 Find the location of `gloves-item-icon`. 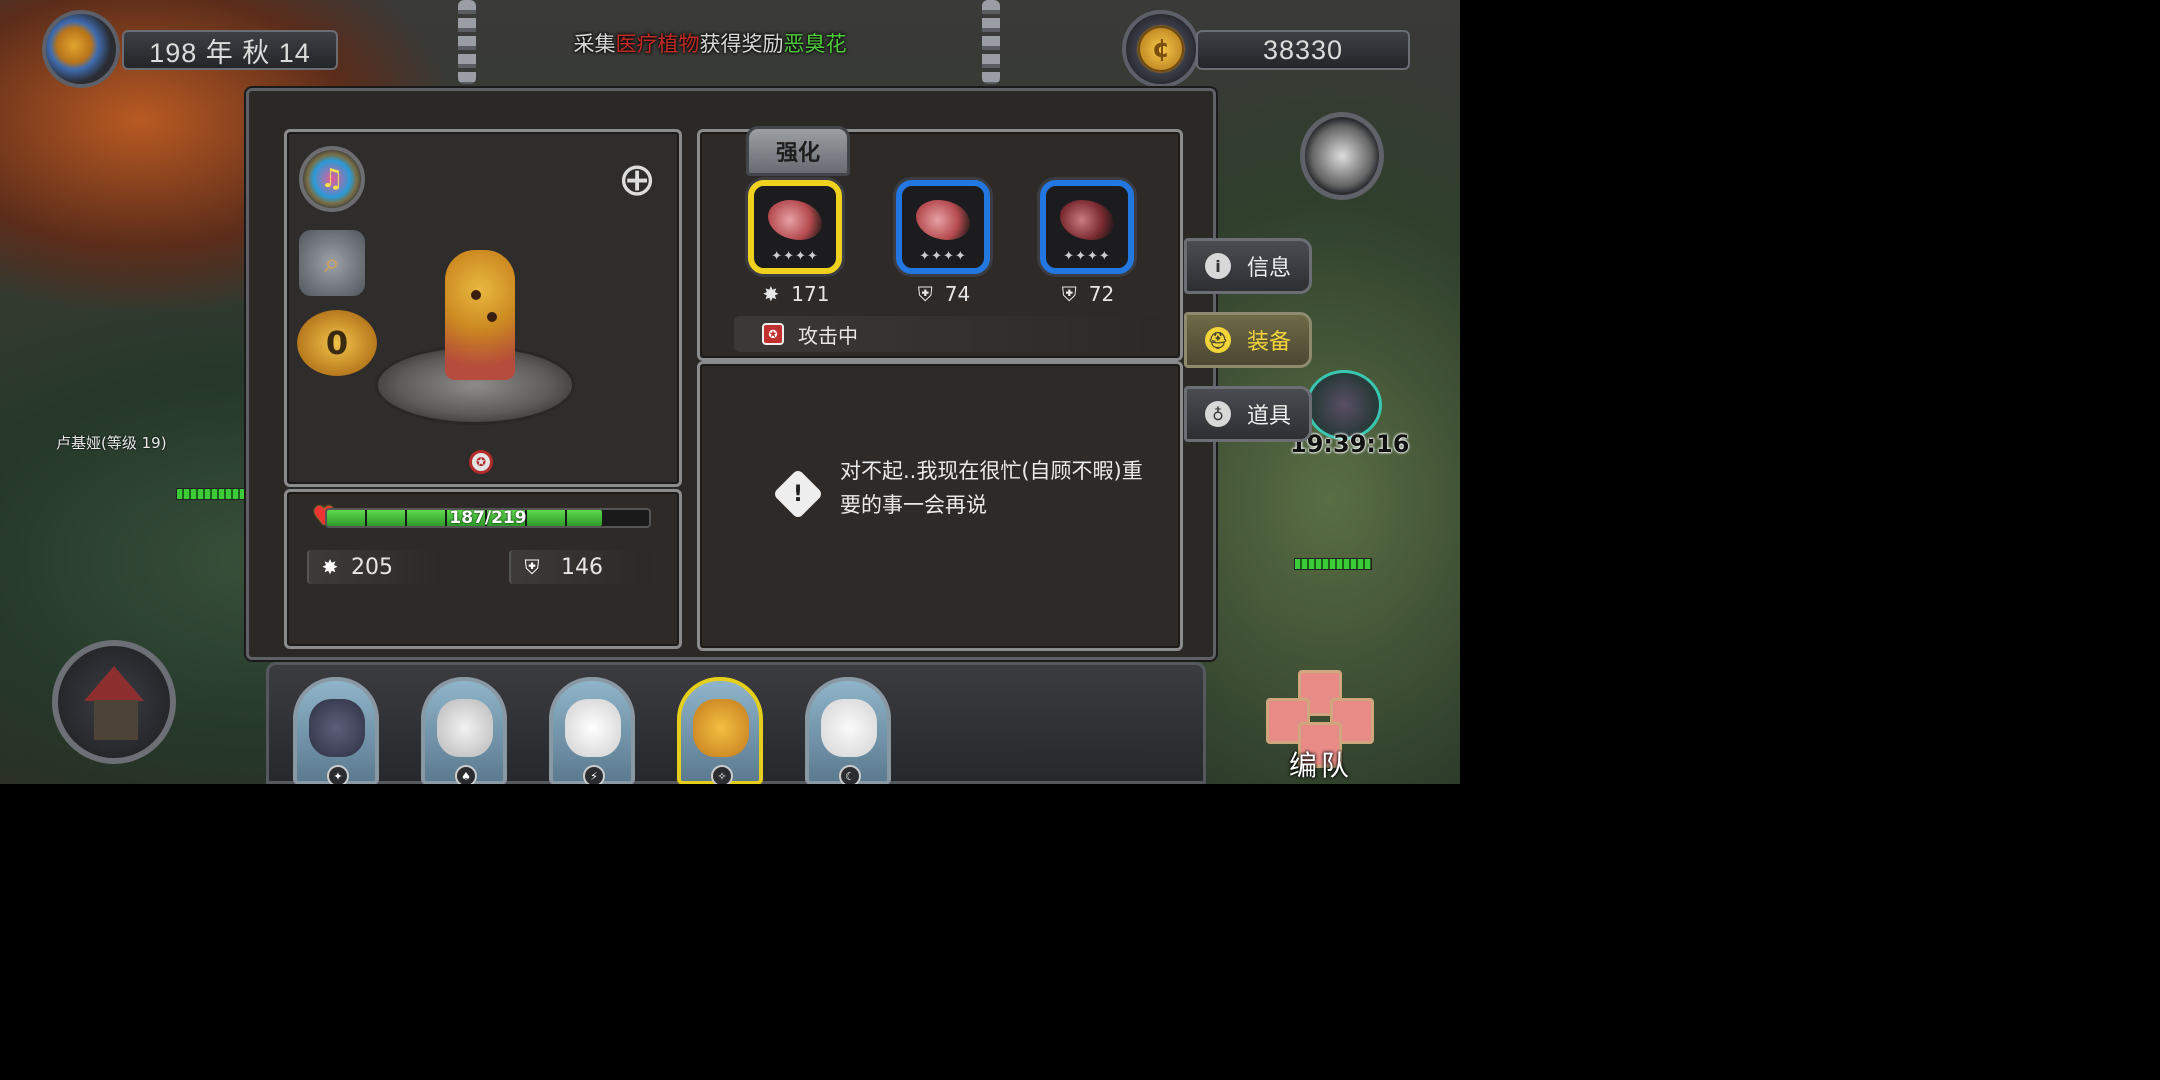

gloves-item-icon is located at coordinates (1087, 220).